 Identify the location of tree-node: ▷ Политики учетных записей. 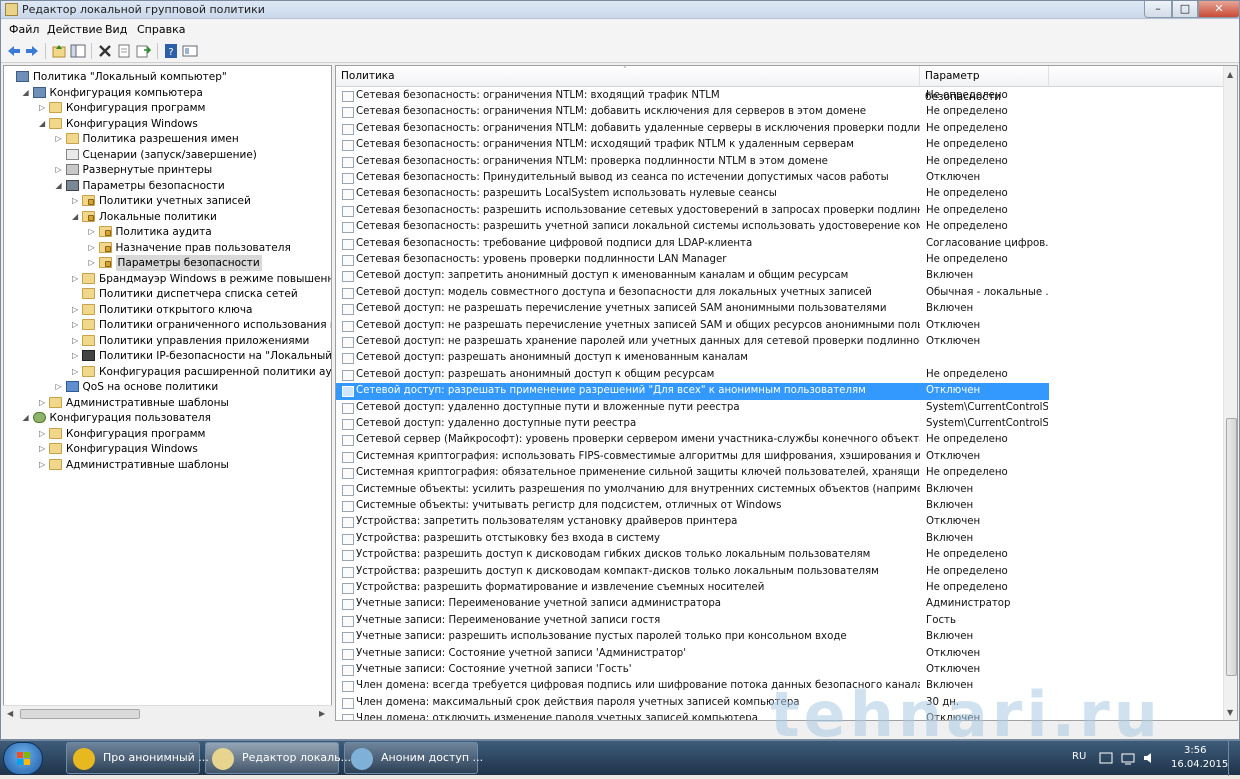
(167, 201).